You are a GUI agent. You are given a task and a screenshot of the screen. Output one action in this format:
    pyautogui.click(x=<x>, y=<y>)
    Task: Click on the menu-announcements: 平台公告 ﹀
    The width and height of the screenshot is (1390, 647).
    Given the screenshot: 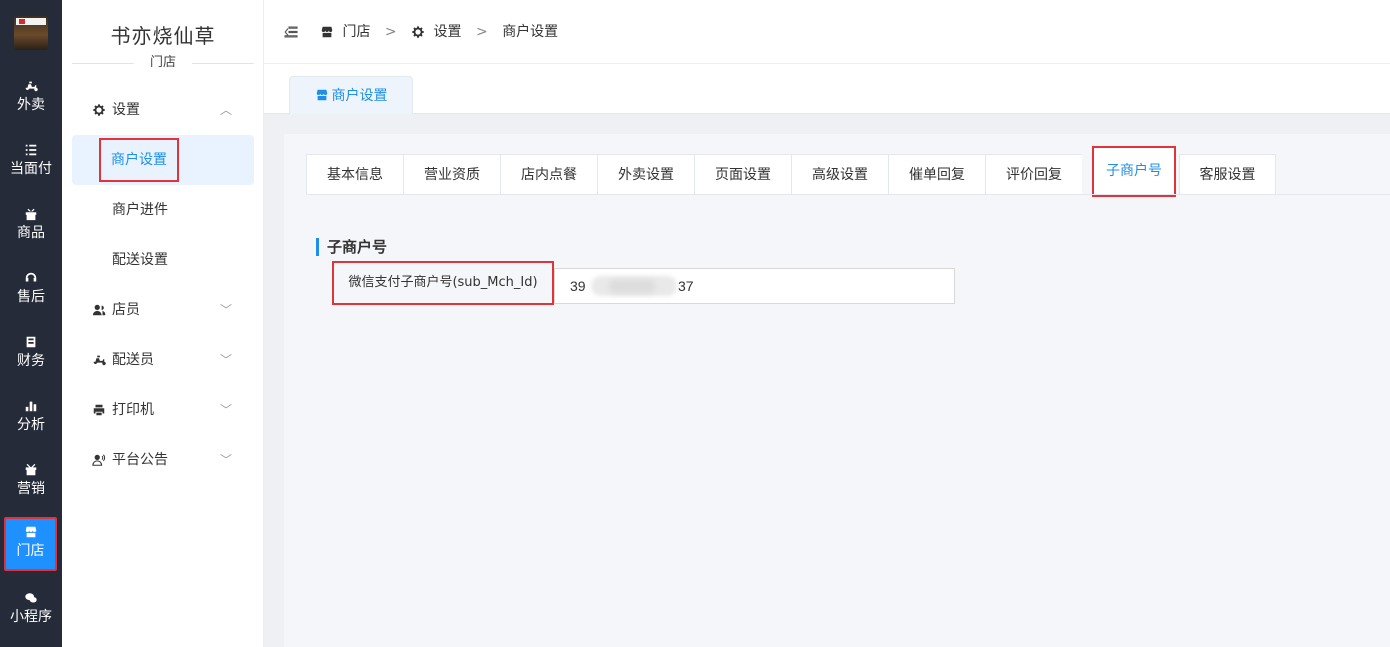 What is the action you would take?
    pyautogui.click(x=163, y=460)
    